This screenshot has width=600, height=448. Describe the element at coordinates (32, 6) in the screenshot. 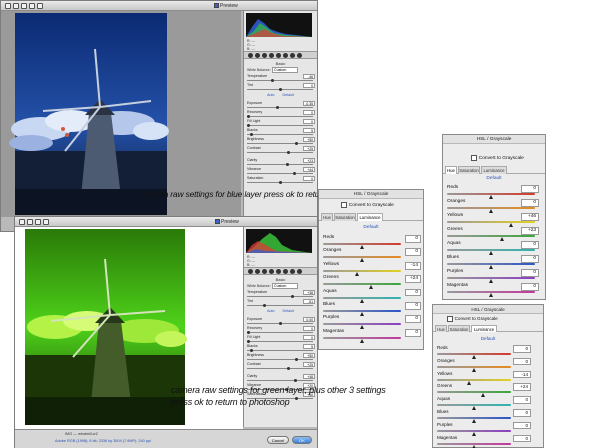

I see `crop-icon` at that location.